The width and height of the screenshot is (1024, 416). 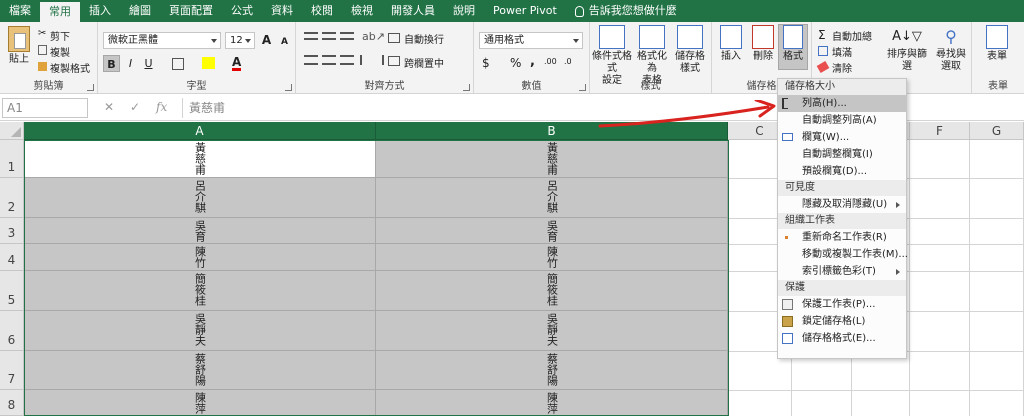 What do you see at coordinates (466, 87) in the screenshot?
I see `alignment-launcher-icon` at bounding box center [466, 87].